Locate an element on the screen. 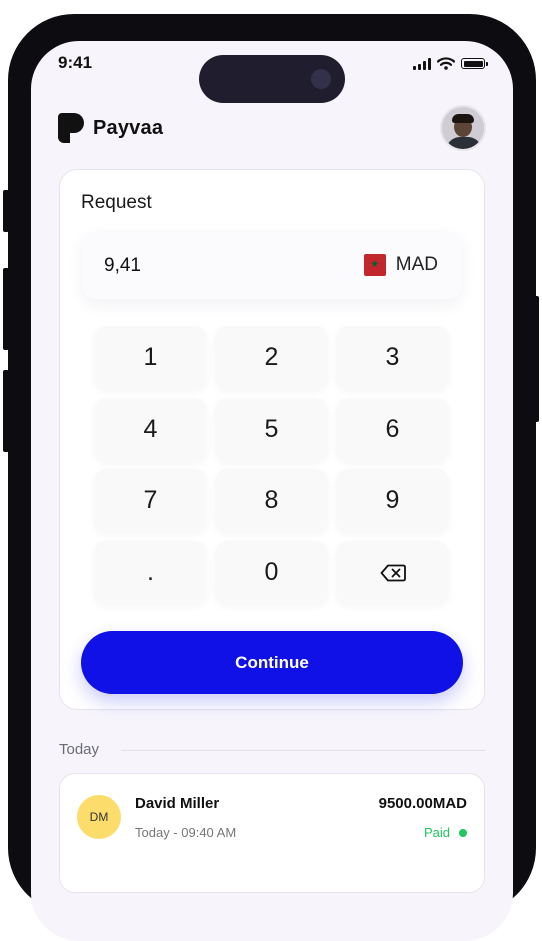 This screenshot has height=941, width=542. currency-selector: MAD is located at coordinates (400, 265).